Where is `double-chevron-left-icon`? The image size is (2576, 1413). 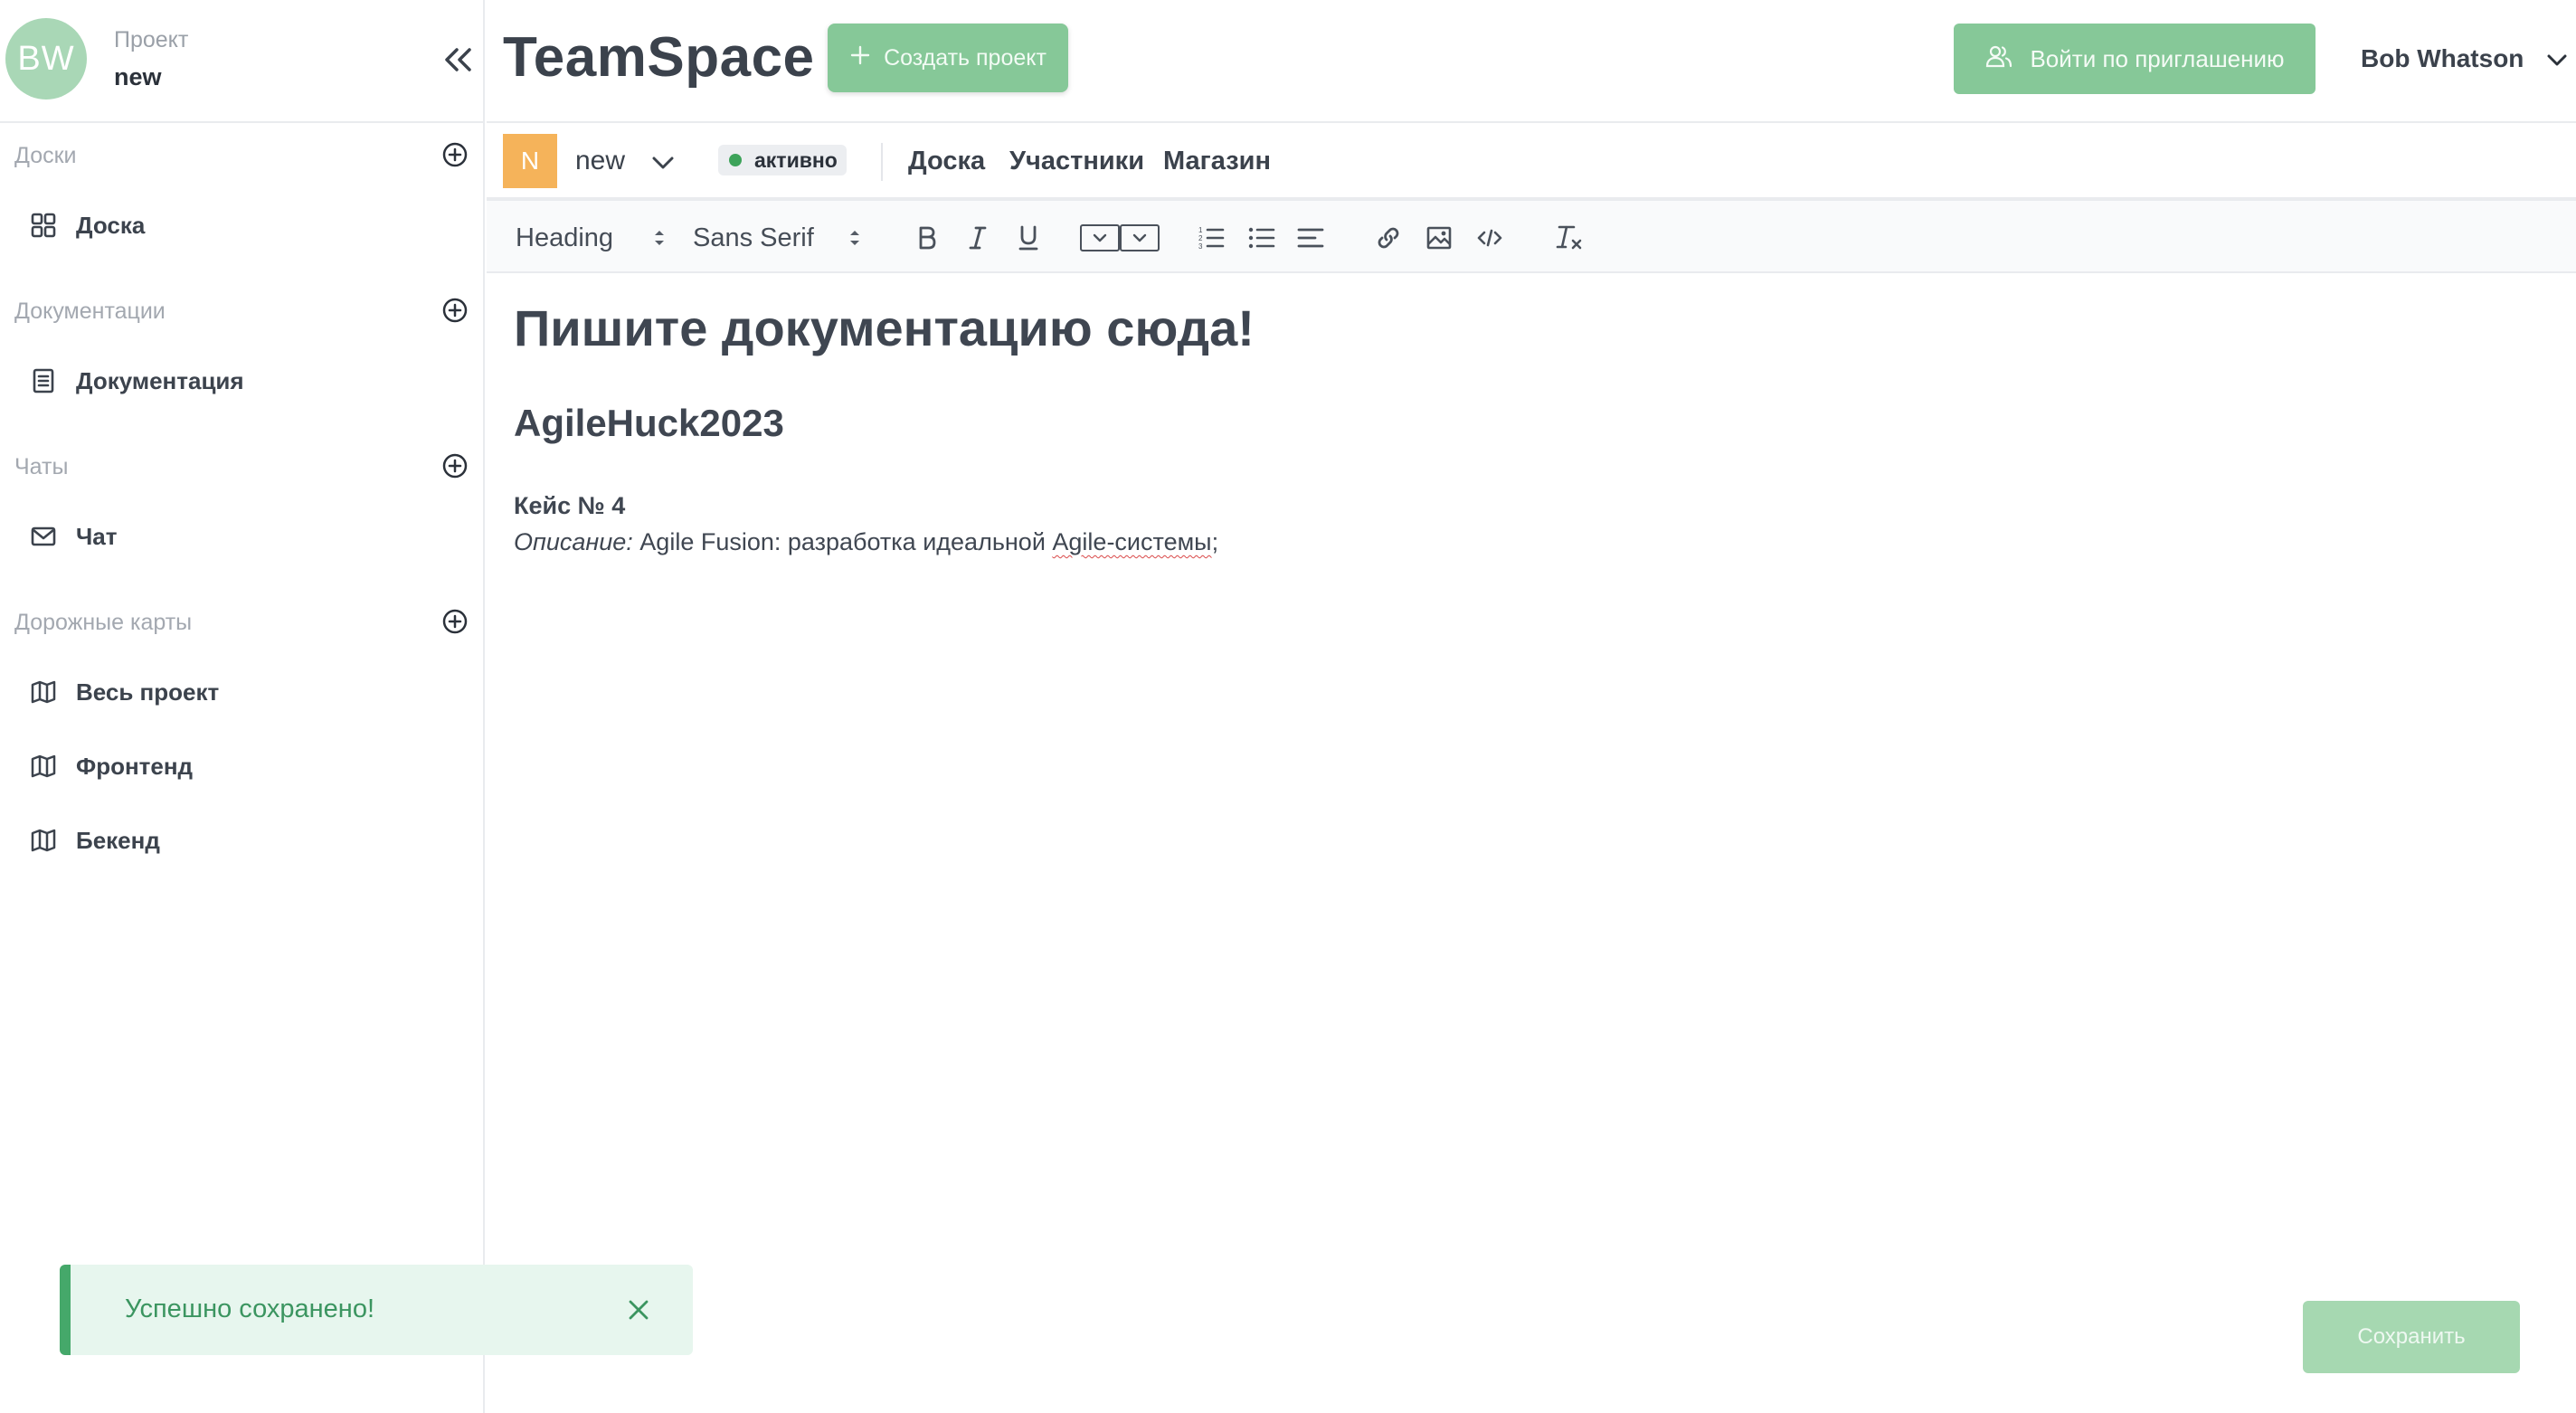
double-chevron-left-icon is located at coordinates (458, 60).